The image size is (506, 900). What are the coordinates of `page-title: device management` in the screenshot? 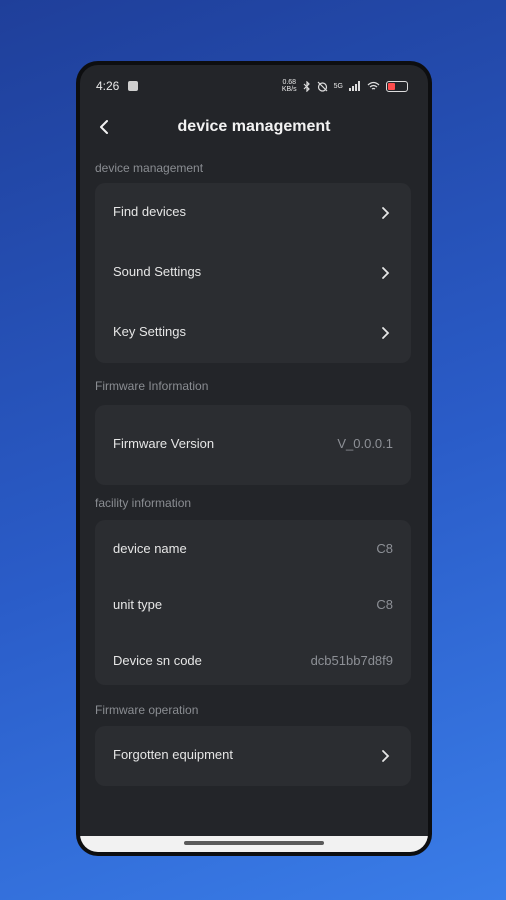 It's located at (254, 126).